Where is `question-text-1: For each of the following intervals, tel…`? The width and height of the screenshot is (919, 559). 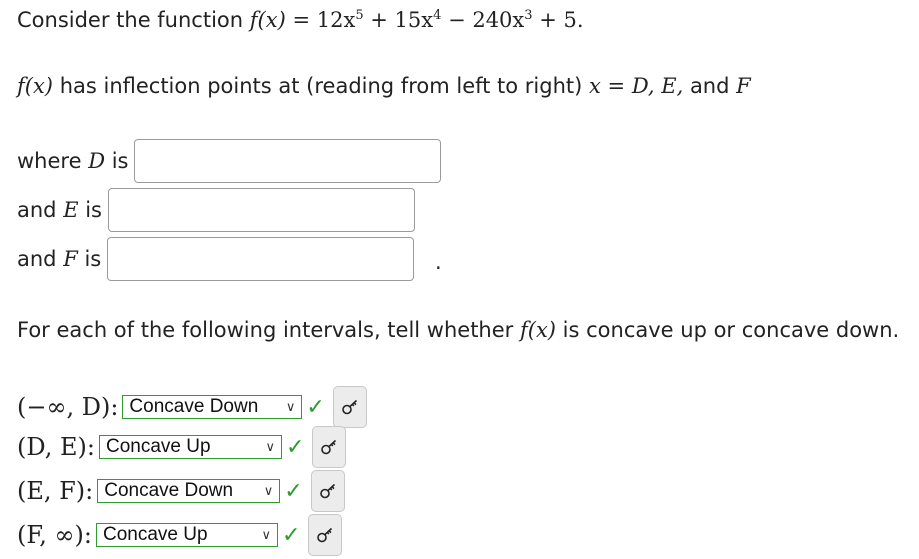 question-text-1: For each of the following intervals, tel… is located at coordinates (268, 330).